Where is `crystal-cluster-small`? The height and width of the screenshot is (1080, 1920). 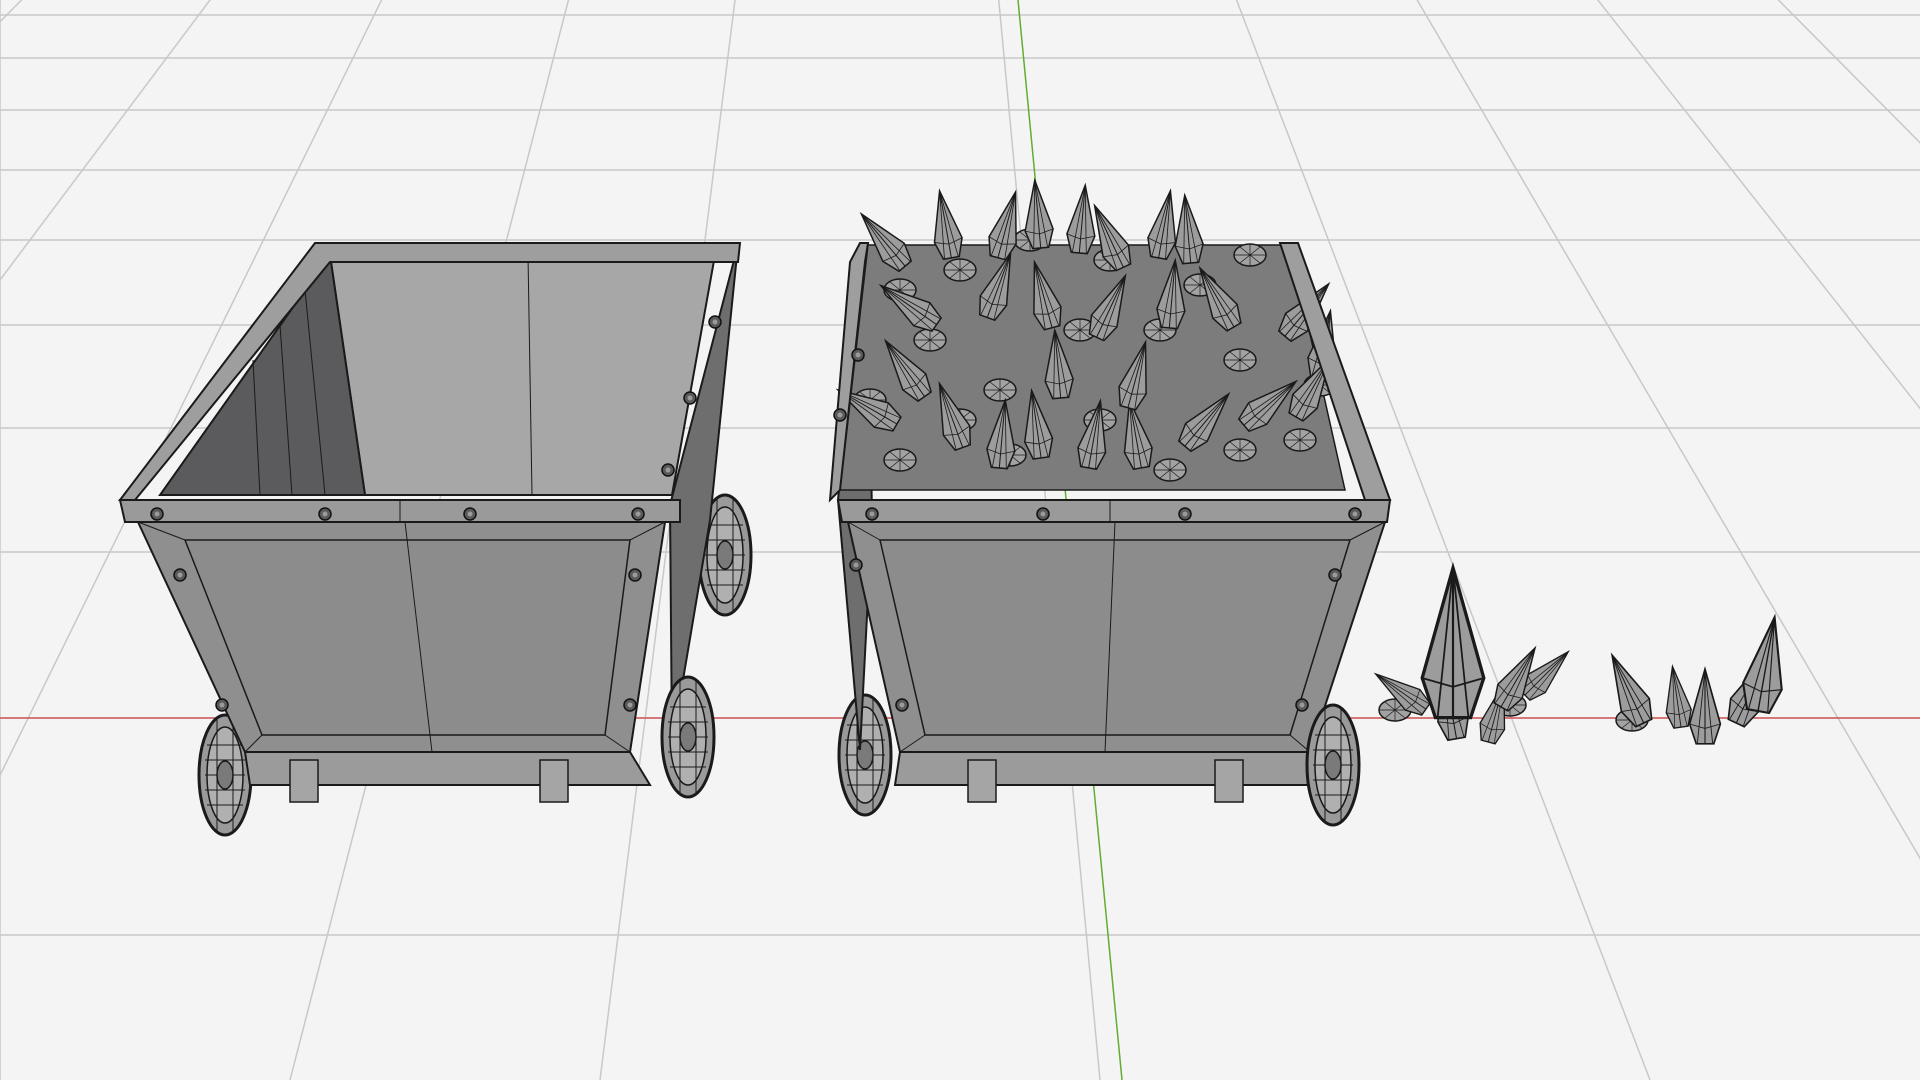 crystal-cluster-small is located at coordinates (1696, 678).